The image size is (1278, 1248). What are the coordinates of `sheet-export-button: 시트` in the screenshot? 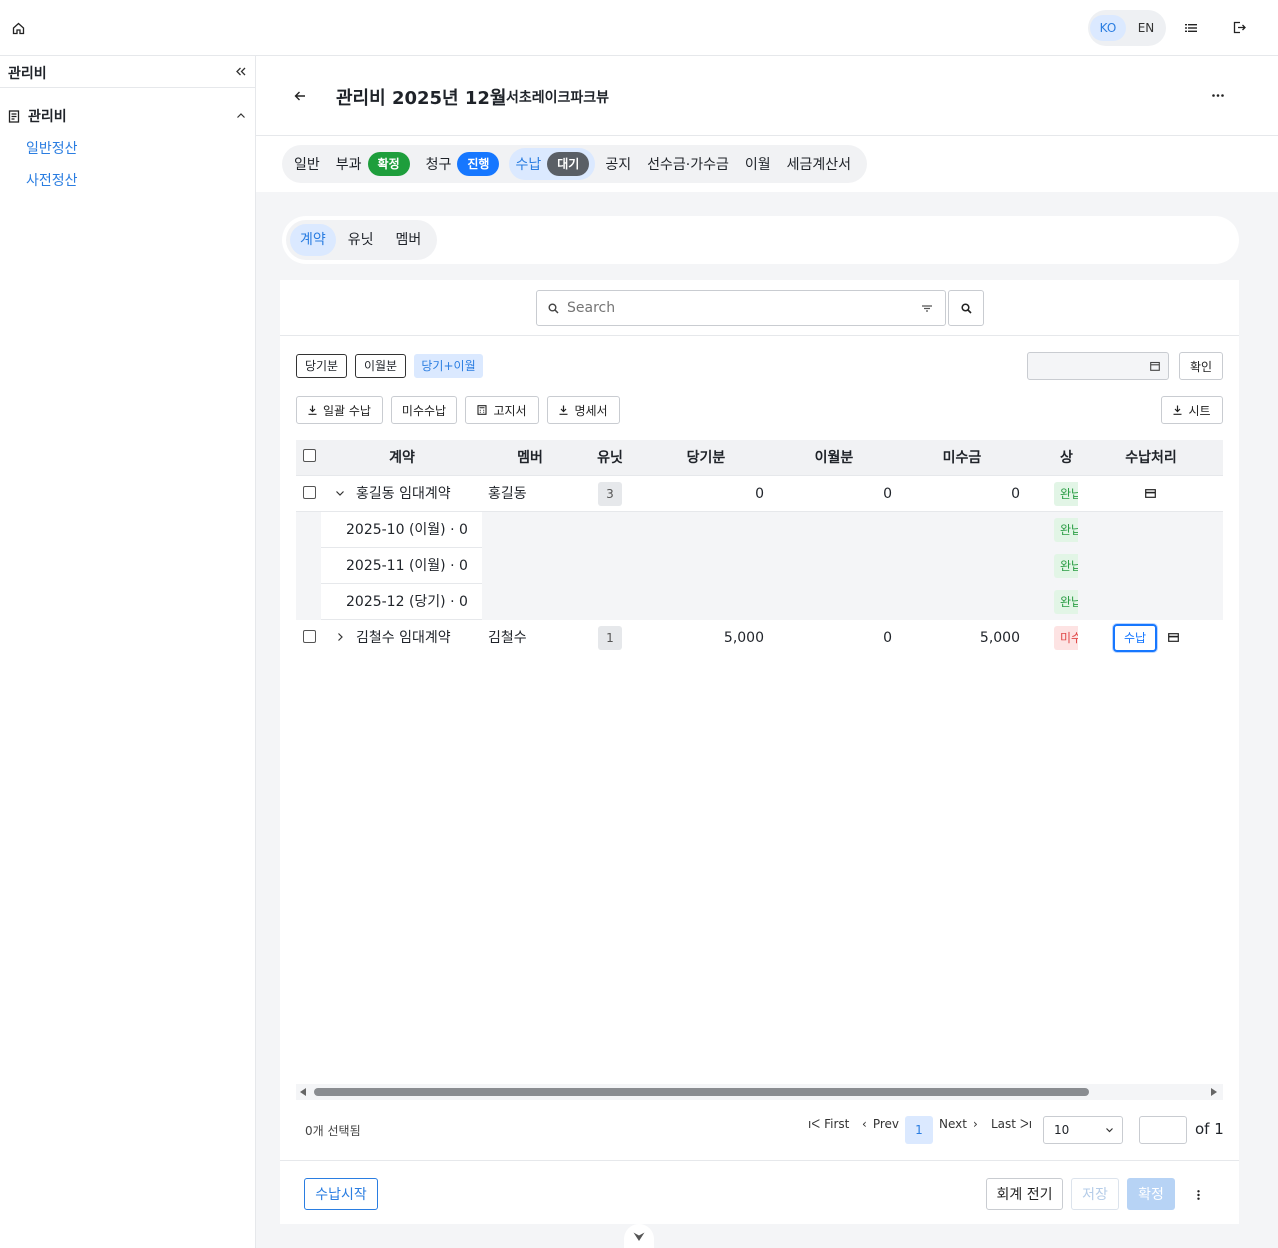 It's located at (1192, 410).